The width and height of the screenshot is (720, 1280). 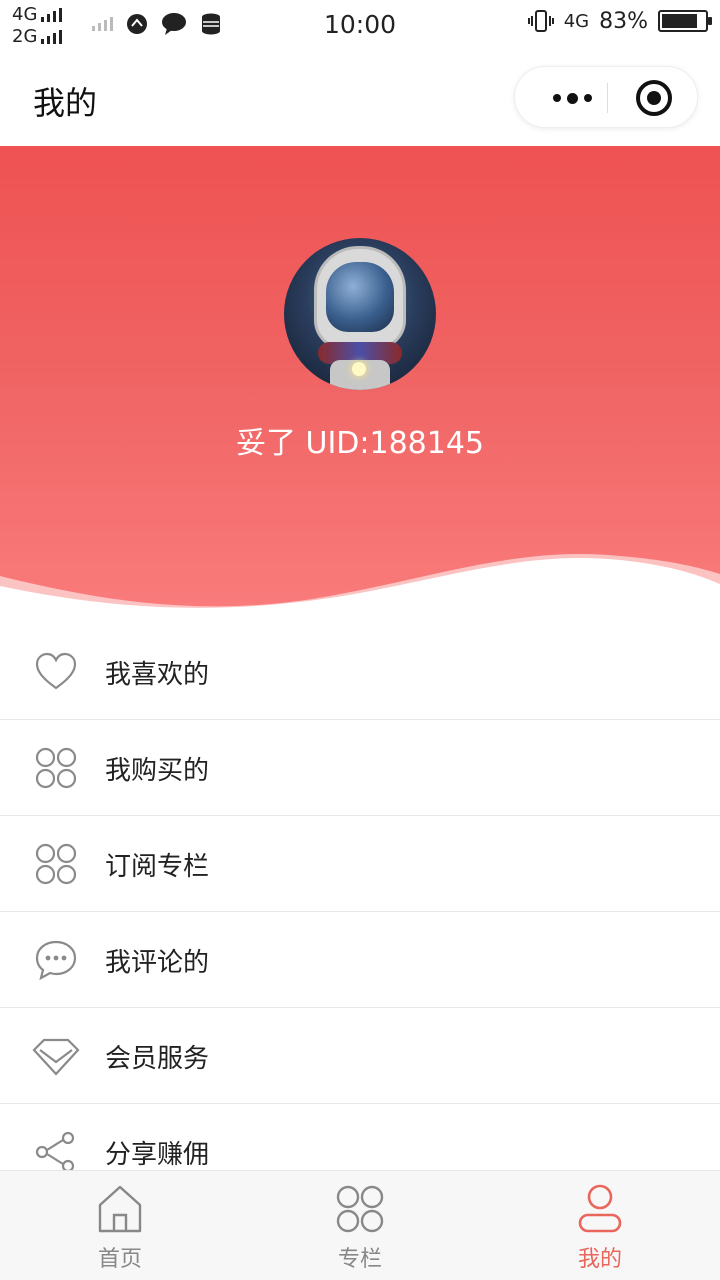 What do you see at coordinates (157, 675) in the screenshot?
I see `menu-item-label: 我喜欢的` at bounding box center [157, 675].